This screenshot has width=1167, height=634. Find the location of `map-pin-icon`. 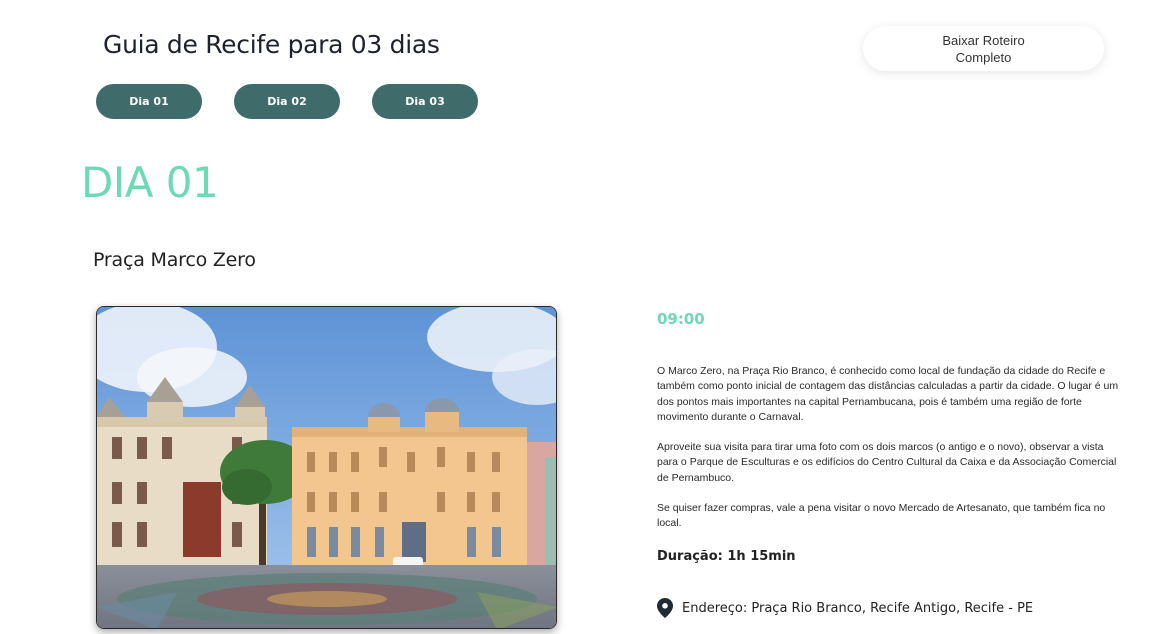

map-pin-icon is located at coordinates (665, 608).